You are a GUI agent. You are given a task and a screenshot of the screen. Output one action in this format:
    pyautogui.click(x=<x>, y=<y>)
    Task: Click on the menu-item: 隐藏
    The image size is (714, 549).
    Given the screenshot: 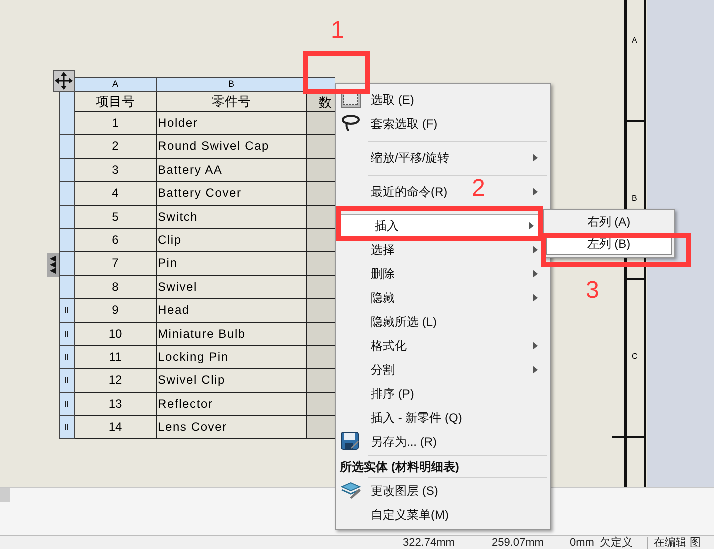 What is the action you would take?
    pyautogui.click(x=383, y=298)
    